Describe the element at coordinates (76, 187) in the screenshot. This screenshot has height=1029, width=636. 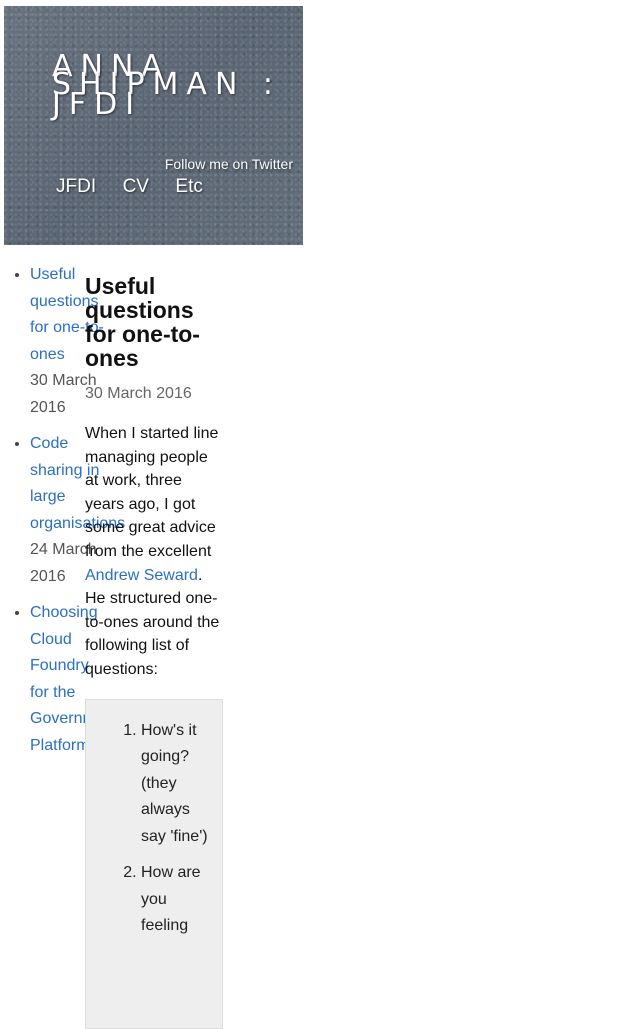
I see `nav-jfdi: JFDI` at that location.